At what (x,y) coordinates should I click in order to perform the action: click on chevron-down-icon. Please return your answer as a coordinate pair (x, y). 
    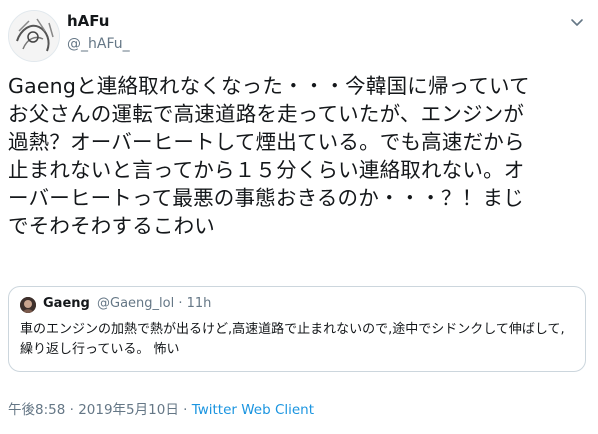
    Looking at the image, I should click on (577, 22).